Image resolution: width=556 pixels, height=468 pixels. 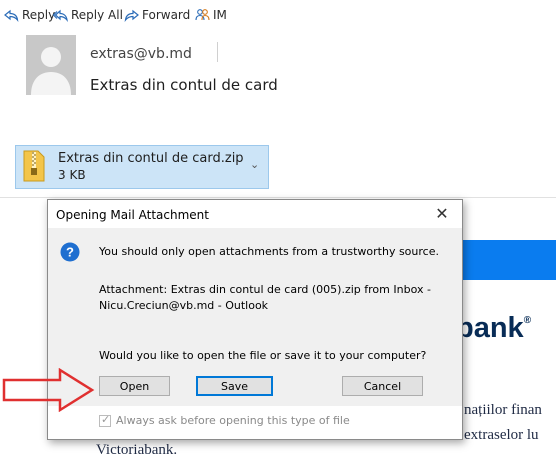 I want to click on message-subject: Extras din contul de card, so click(x=184, y=85).